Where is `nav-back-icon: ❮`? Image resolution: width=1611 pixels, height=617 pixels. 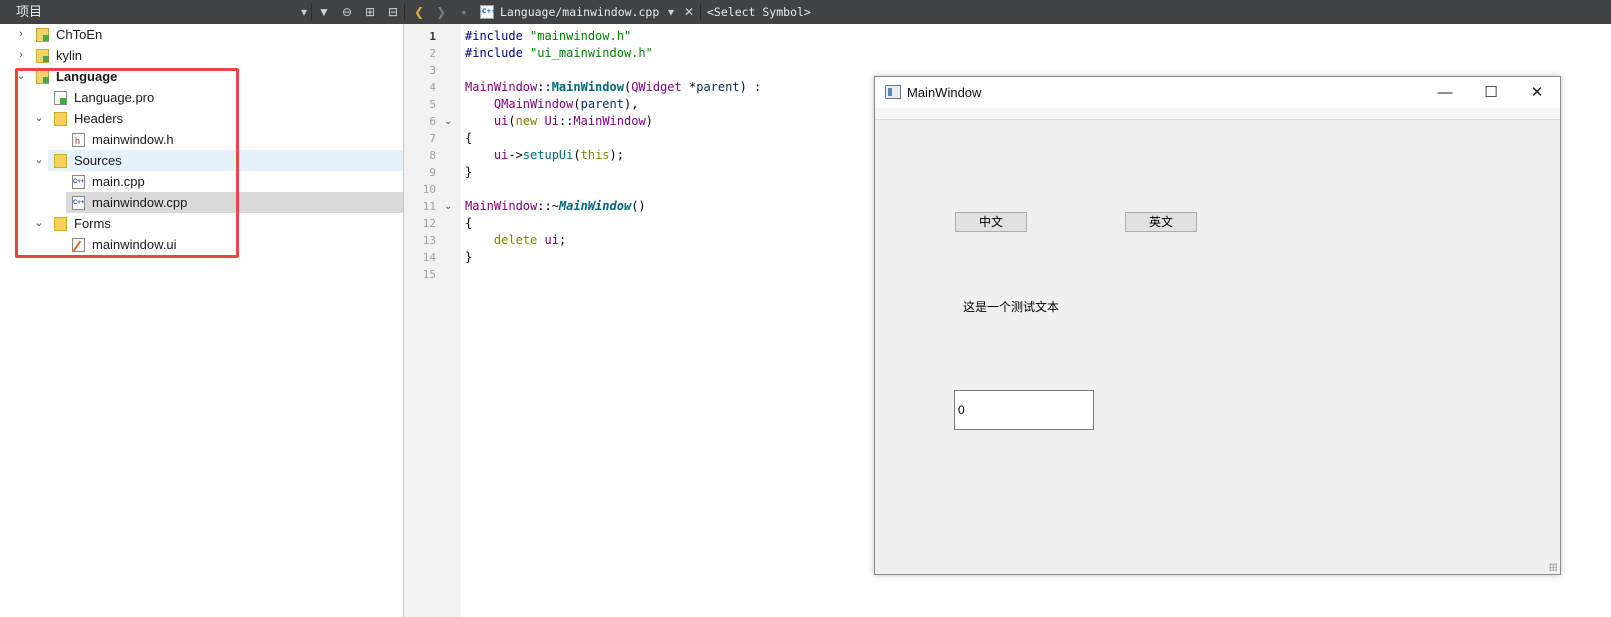 nav-back-icon: ❮ is located at coordinates (419, 12).